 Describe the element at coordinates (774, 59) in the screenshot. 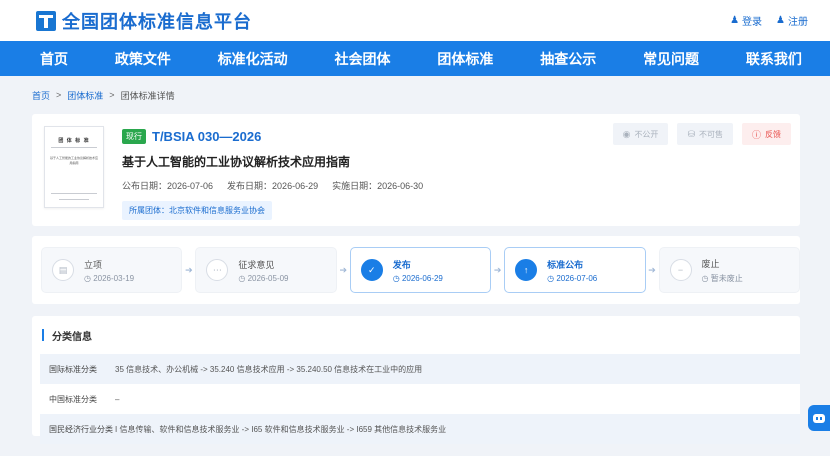

I see `nav-contact: 联系我们` at that location.